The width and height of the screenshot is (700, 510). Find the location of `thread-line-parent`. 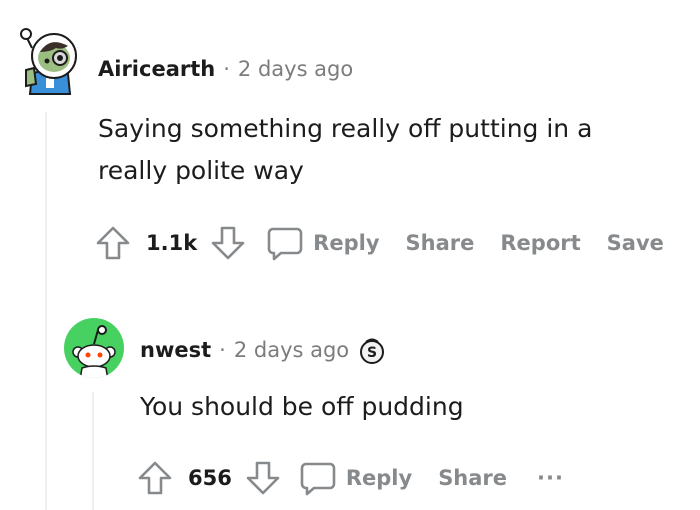

thread-line-parent is located at coordinates (46, 311).